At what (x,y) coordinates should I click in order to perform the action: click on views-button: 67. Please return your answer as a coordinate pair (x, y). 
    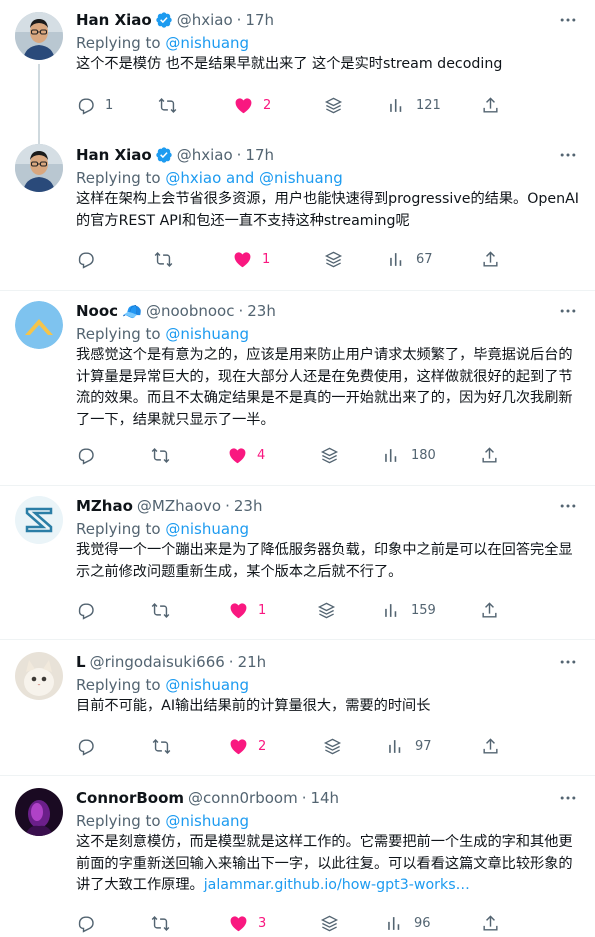
    Looking at the image, I should click on (410, 259).